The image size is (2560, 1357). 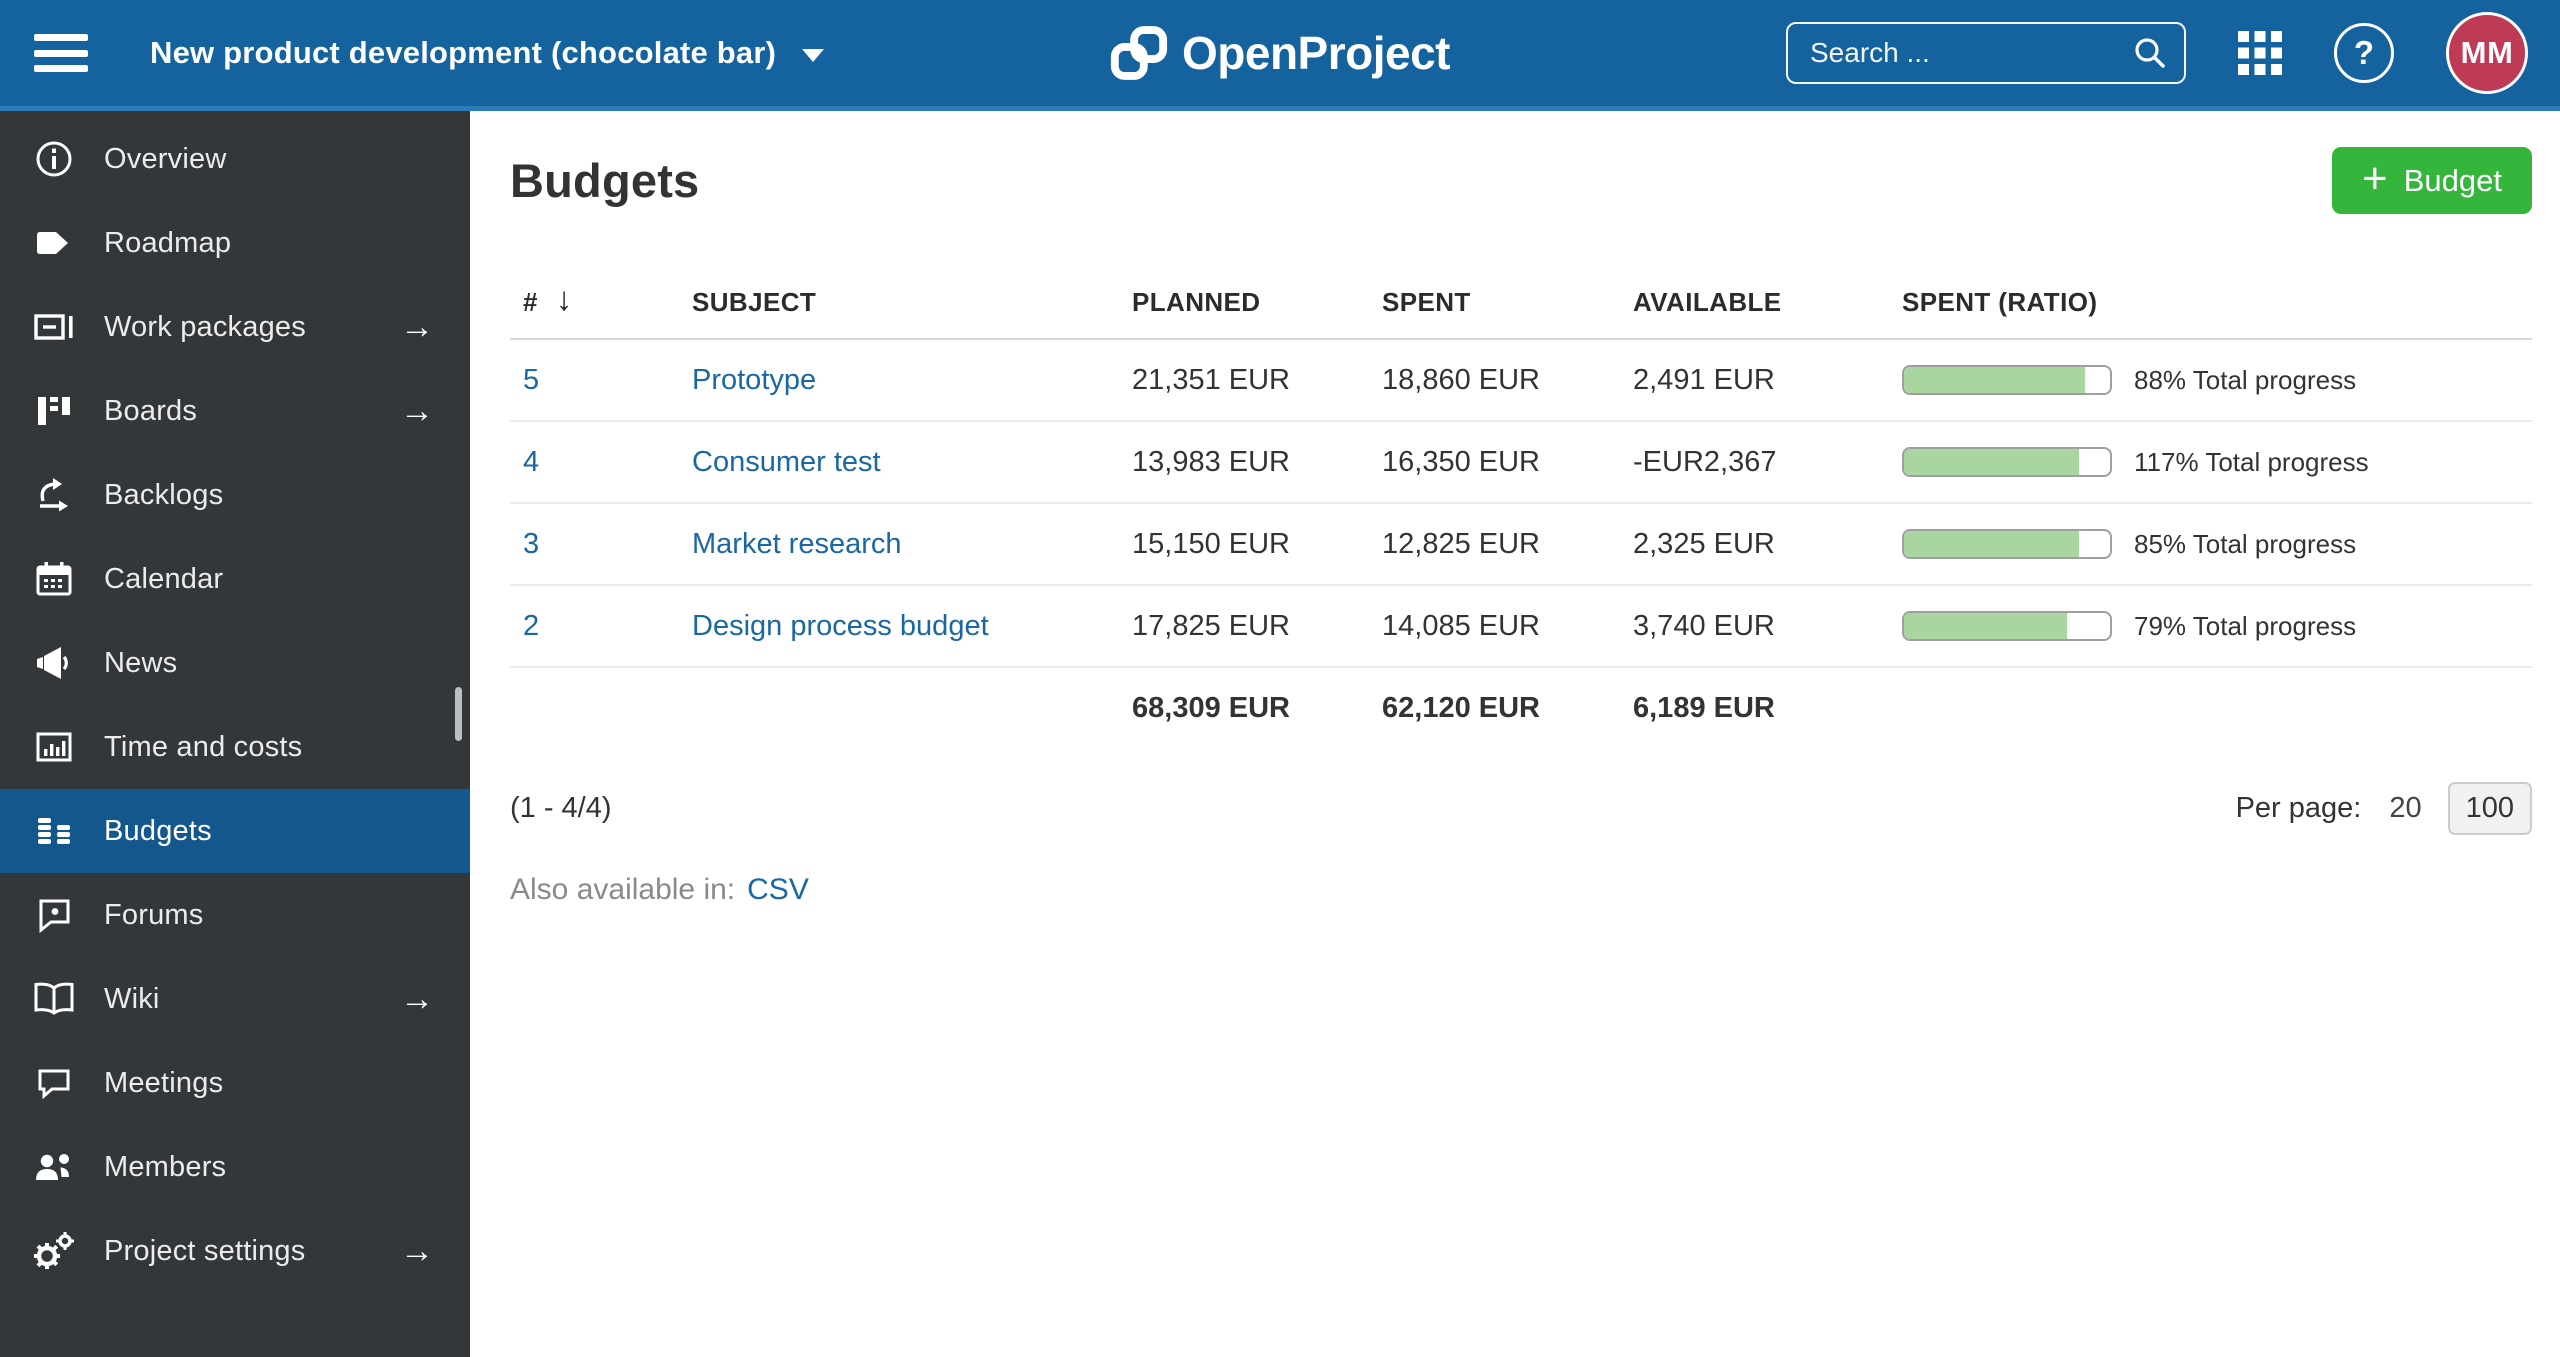 I want to click on column-header-subject: SUBJECT, so click(x=912, y=302).